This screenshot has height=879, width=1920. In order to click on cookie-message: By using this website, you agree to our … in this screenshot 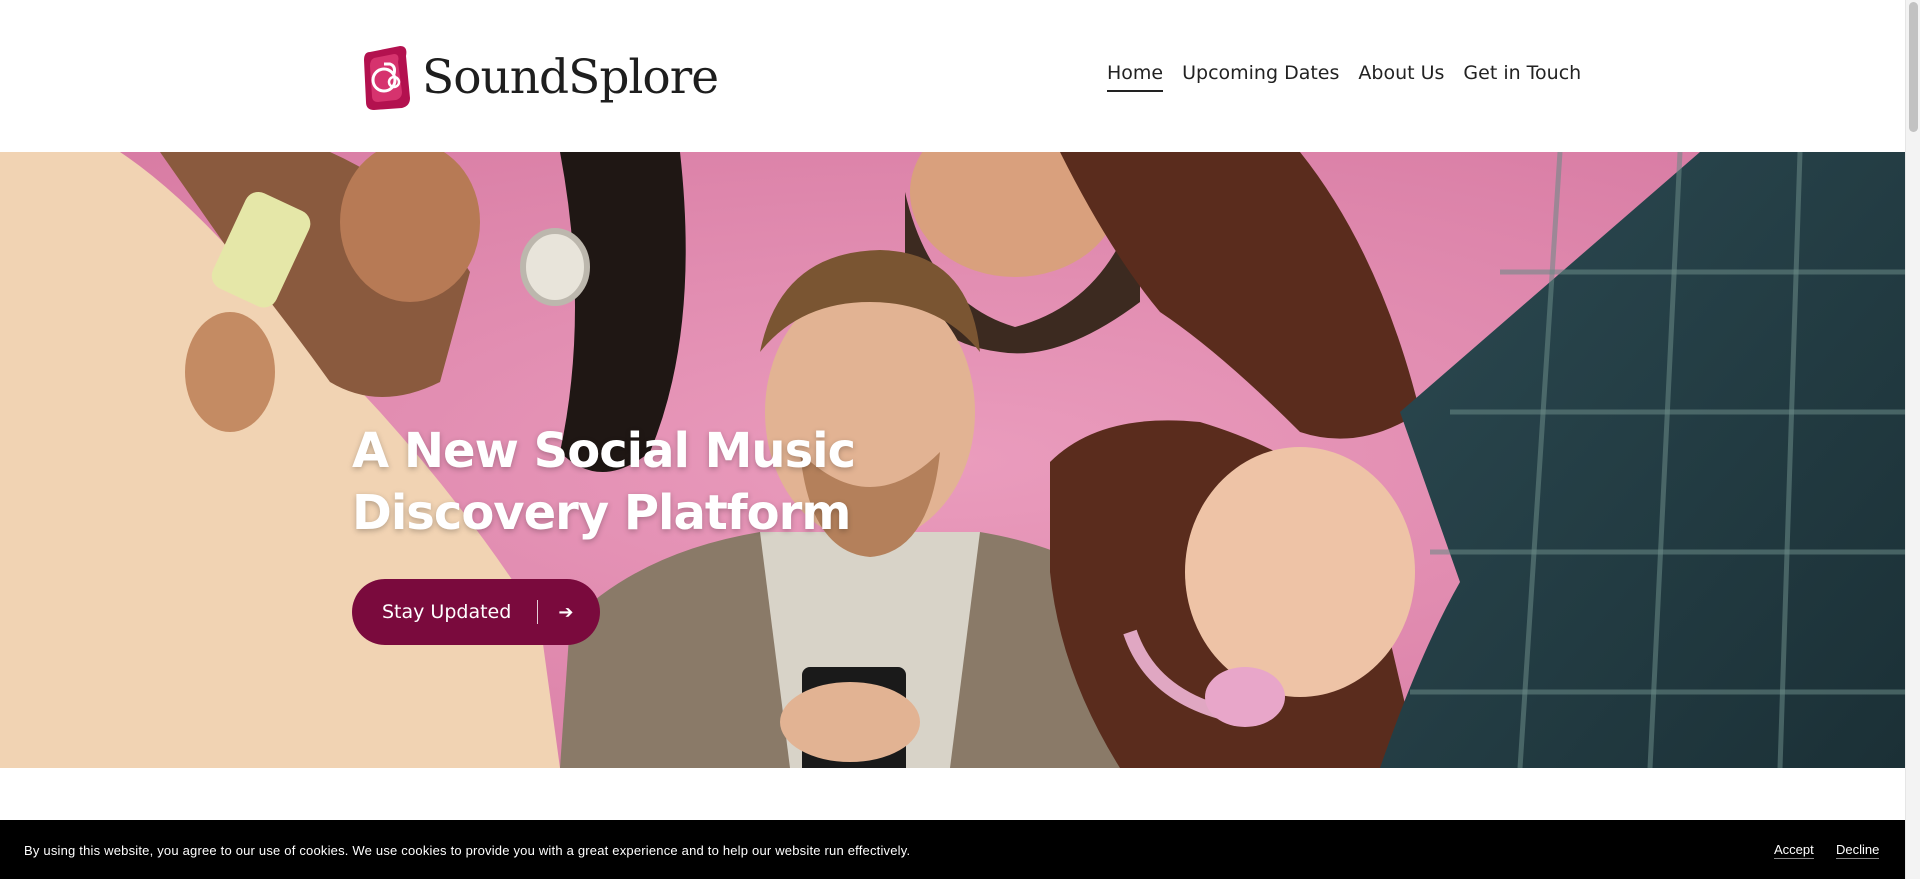, I will do `click(467, 850)`.